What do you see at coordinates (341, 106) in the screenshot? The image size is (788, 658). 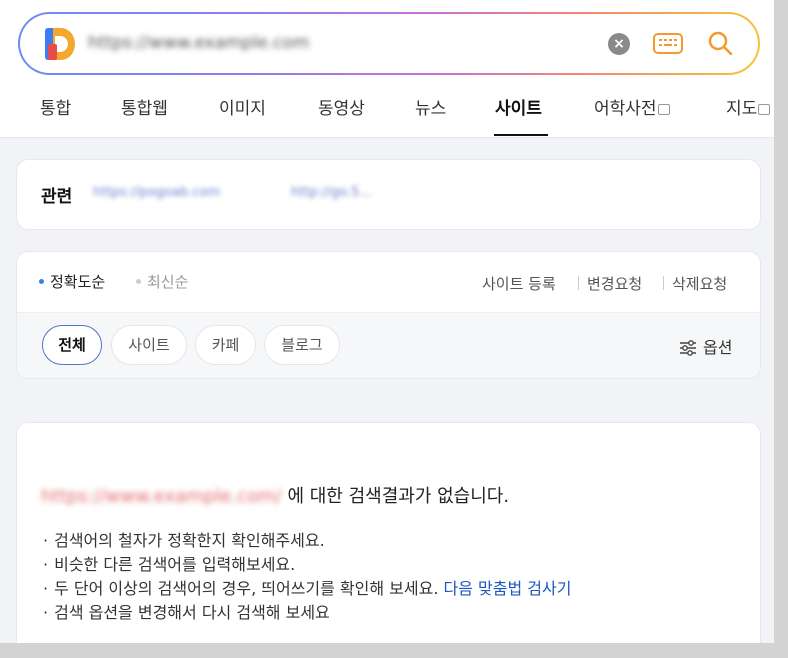 I see `tab-videos: 동영상` at bounding box center [341, 106].